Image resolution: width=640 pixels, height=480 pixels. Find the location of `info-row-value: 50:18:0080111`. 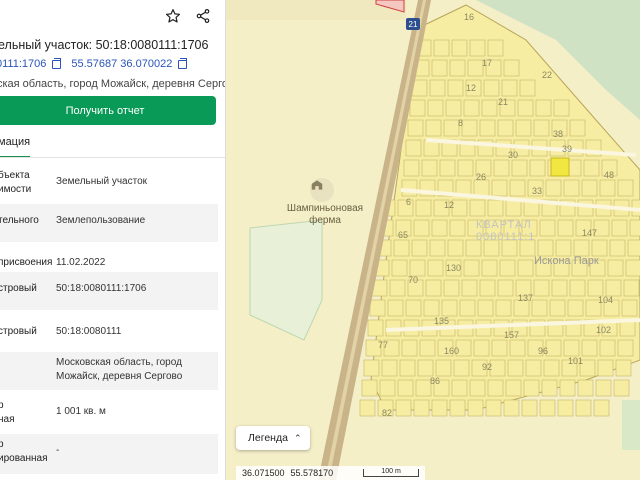

info-row-value: 50:18:0080111 is located at coordinates (134, 332).